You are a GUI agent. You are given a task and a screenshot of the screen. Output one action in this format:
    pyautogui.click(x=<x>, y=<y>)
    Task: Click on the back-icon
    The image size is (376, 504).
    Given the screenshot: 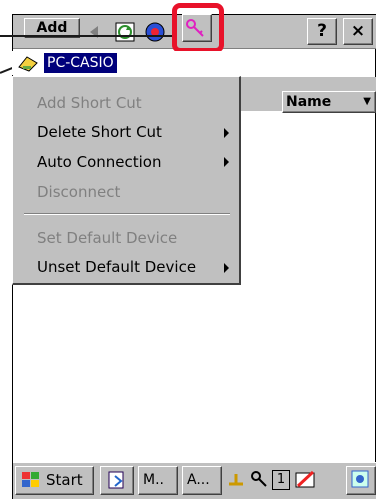 What is the action you would take?
    pyautogui.click(x=95, y=32)
    